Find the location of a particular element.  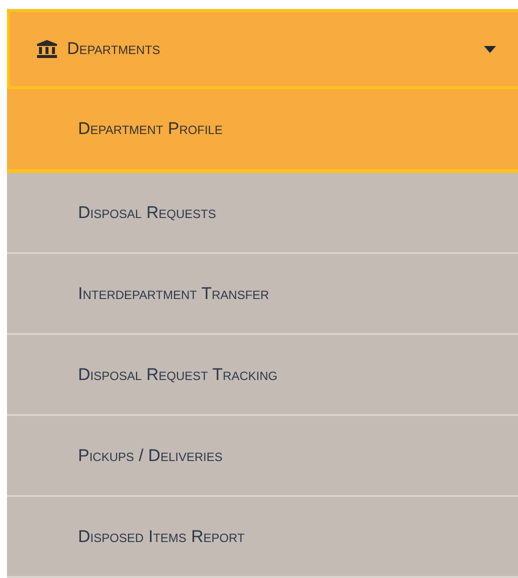

bank-icon is located at coordinates (47, 49).